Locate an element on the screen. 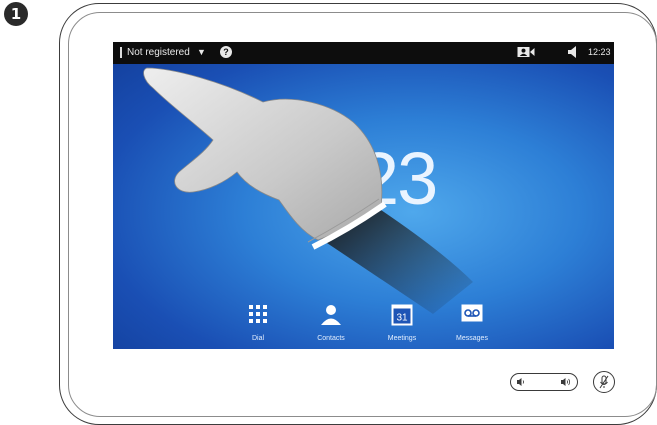  contacts-label: Contacts is located at coordinates (331, 338).